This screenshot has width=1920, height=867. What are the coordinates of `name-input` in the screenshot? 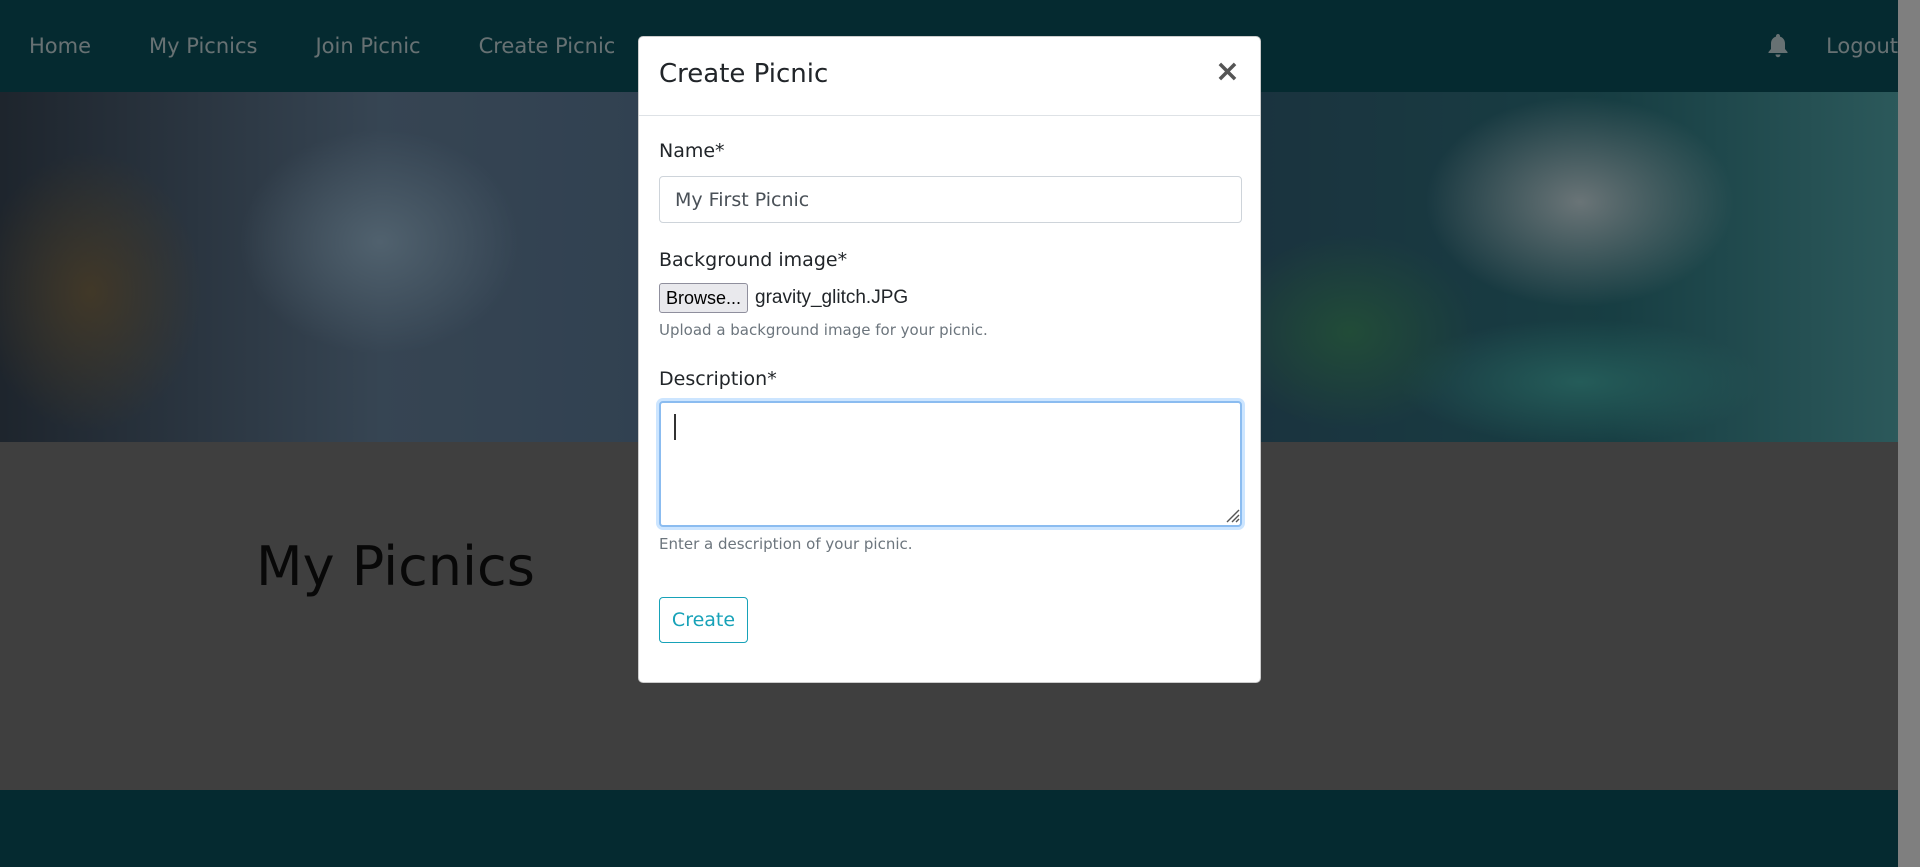 It's located at (950, 199).